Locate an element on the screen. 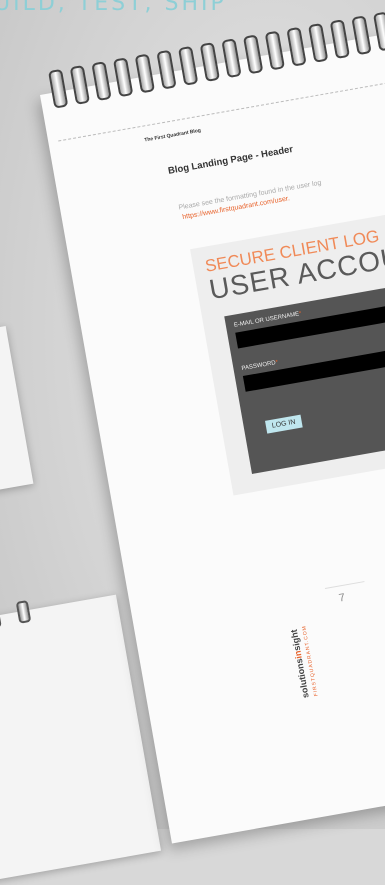  login-button: LOG IN is located at coordinates (284, 424).